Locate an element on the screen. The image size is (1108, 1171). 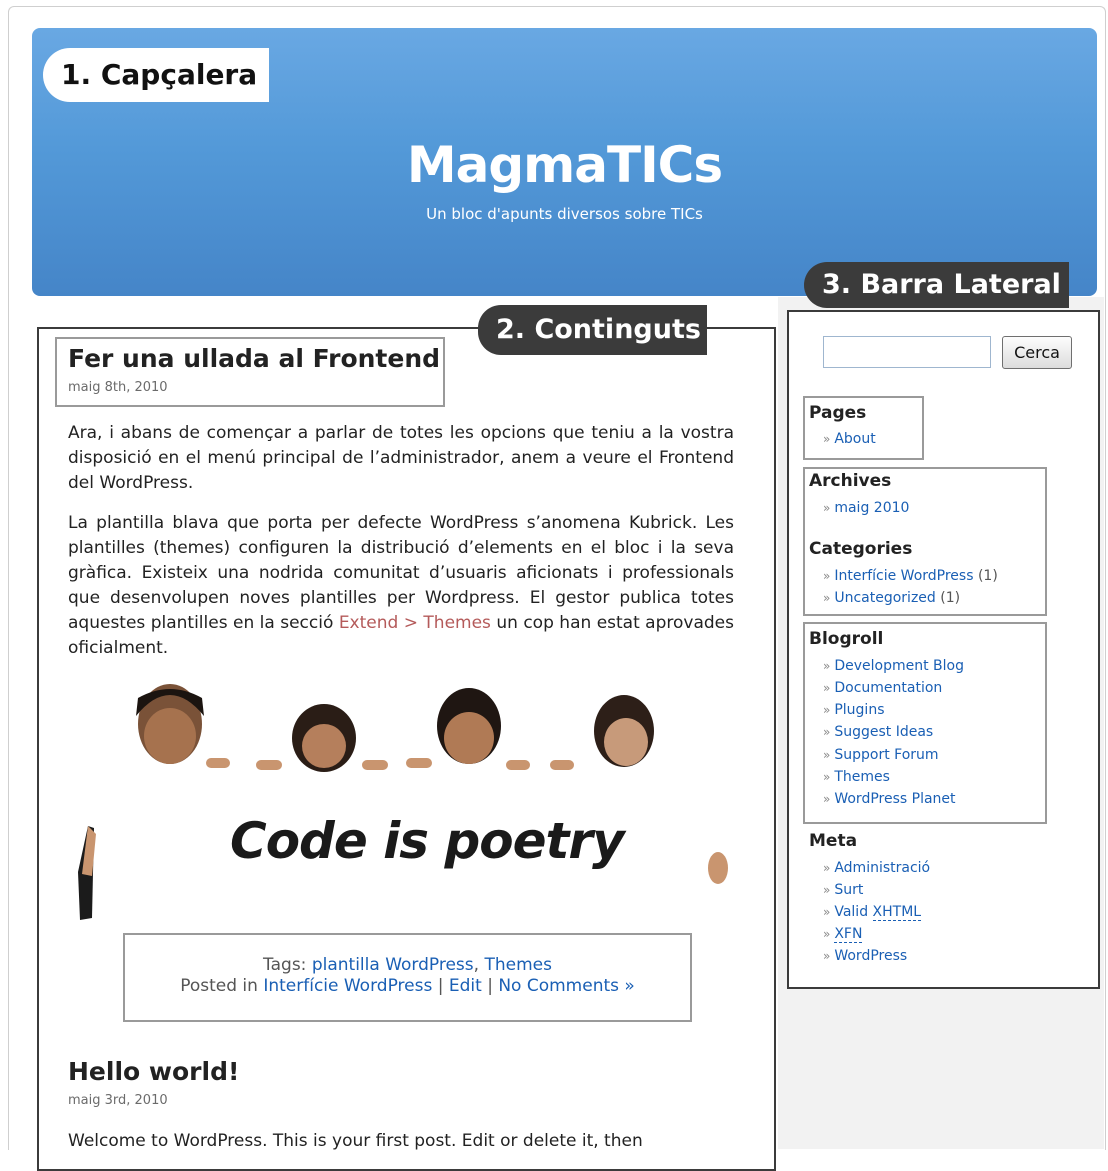
sidebar-item-archive: » maig 2010 is located at coordinates (866, 508).